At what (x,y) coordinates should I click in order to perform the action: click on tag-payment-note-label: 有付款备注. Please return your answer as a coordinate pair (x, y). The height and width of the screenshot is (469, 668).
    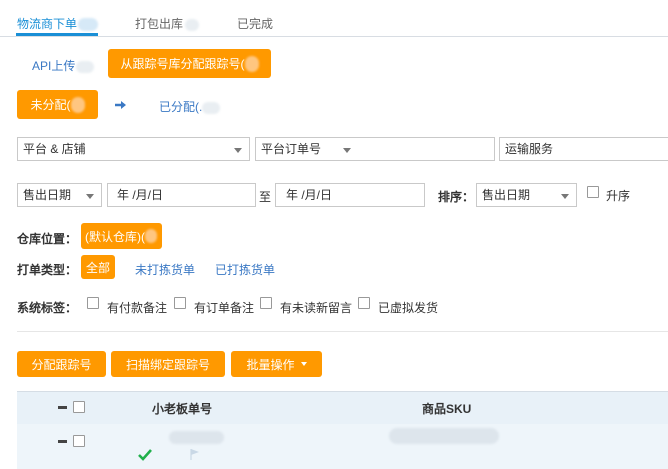
    Looking at the image, I should click on (137, 308).